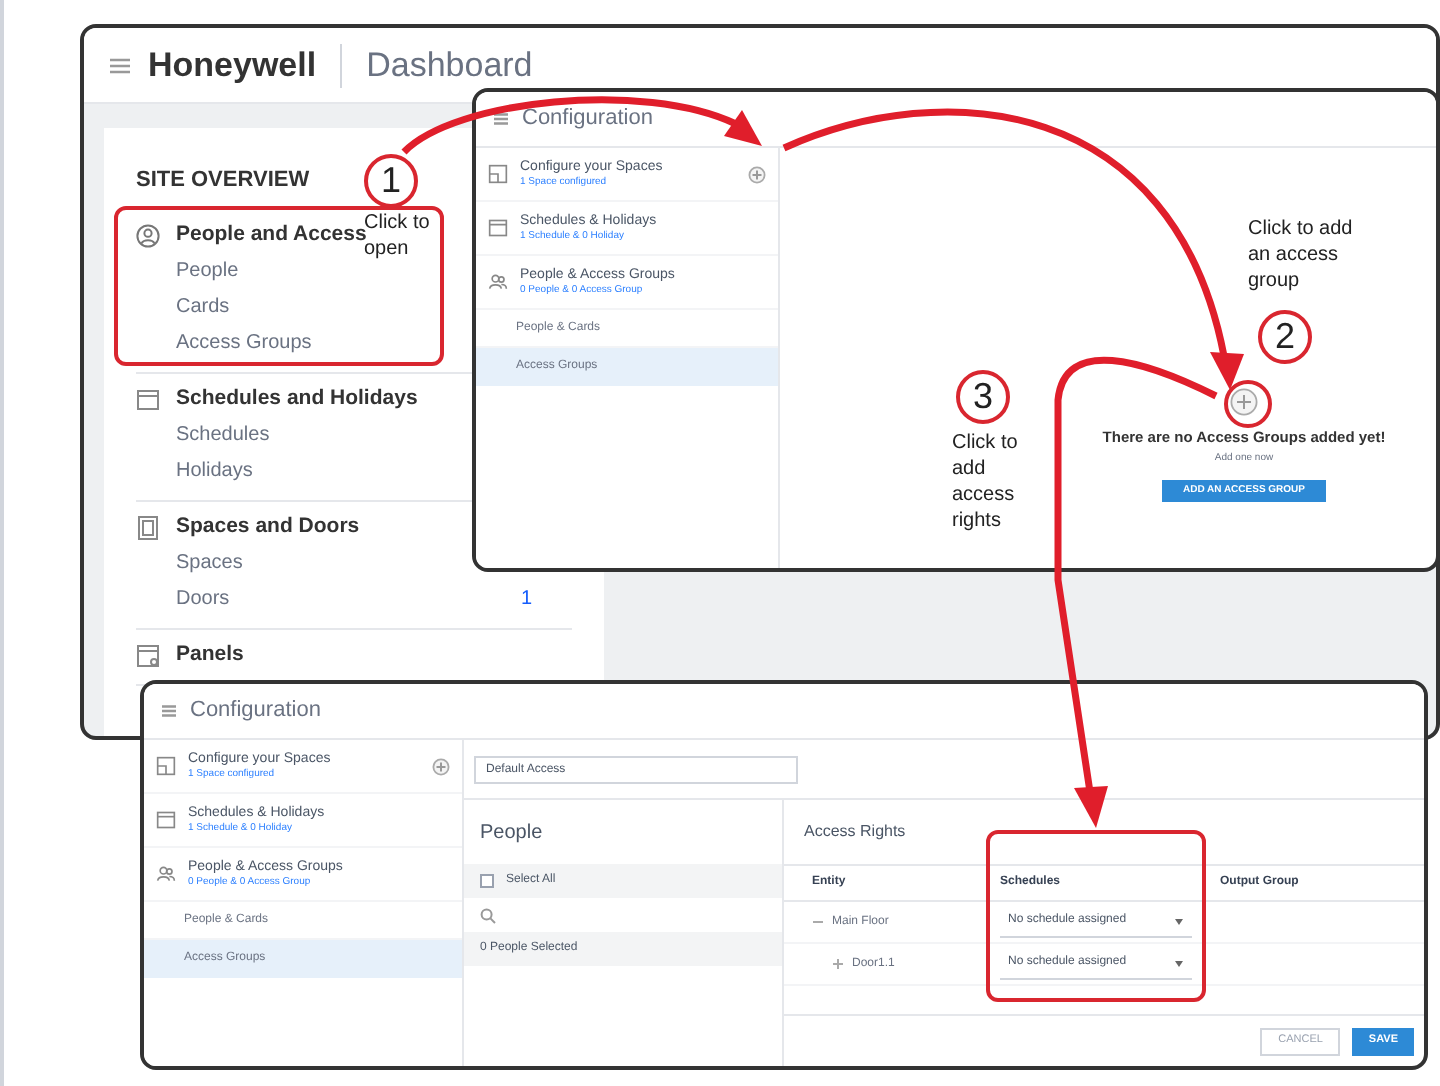  What do you see at coordinates (148, 655) in the screenshot?
I see `panel-icon` at bounding box center [148, 655].